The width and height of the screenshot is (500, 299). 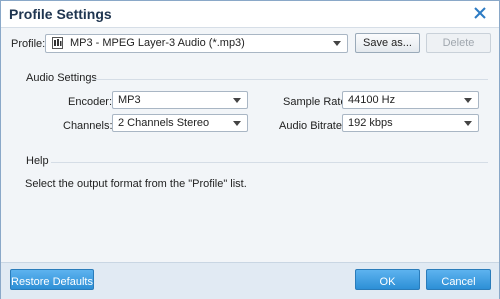 I want to click on ok-label: OK, so click(x=387, y=282).